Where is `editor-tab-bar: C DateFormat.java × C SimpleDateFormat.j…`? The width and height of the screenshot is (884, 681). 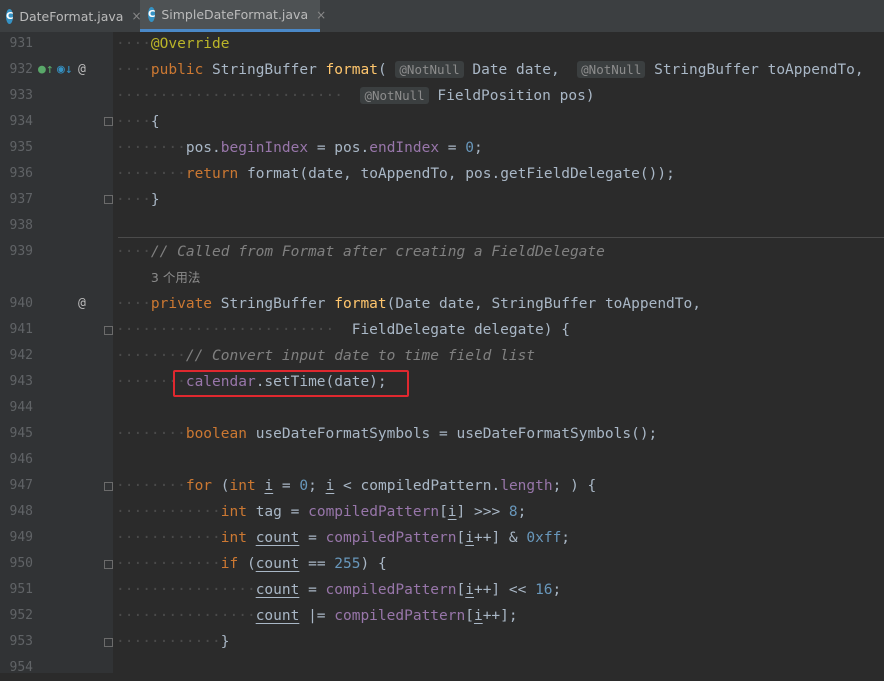
editor-tab-bar: C DateFormat.java × C SimpleDateFormat.j… is located at coordinates (442, 16).